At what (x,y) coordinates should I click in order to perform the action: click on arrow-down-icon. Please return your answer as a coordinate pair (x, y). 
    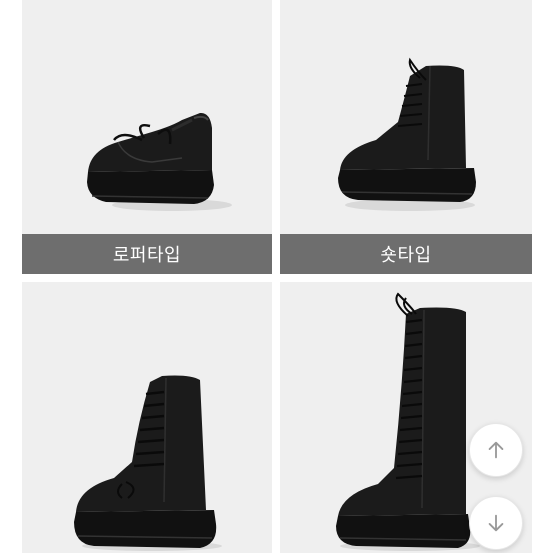
    Looking at the image, I should click on (496, 523).